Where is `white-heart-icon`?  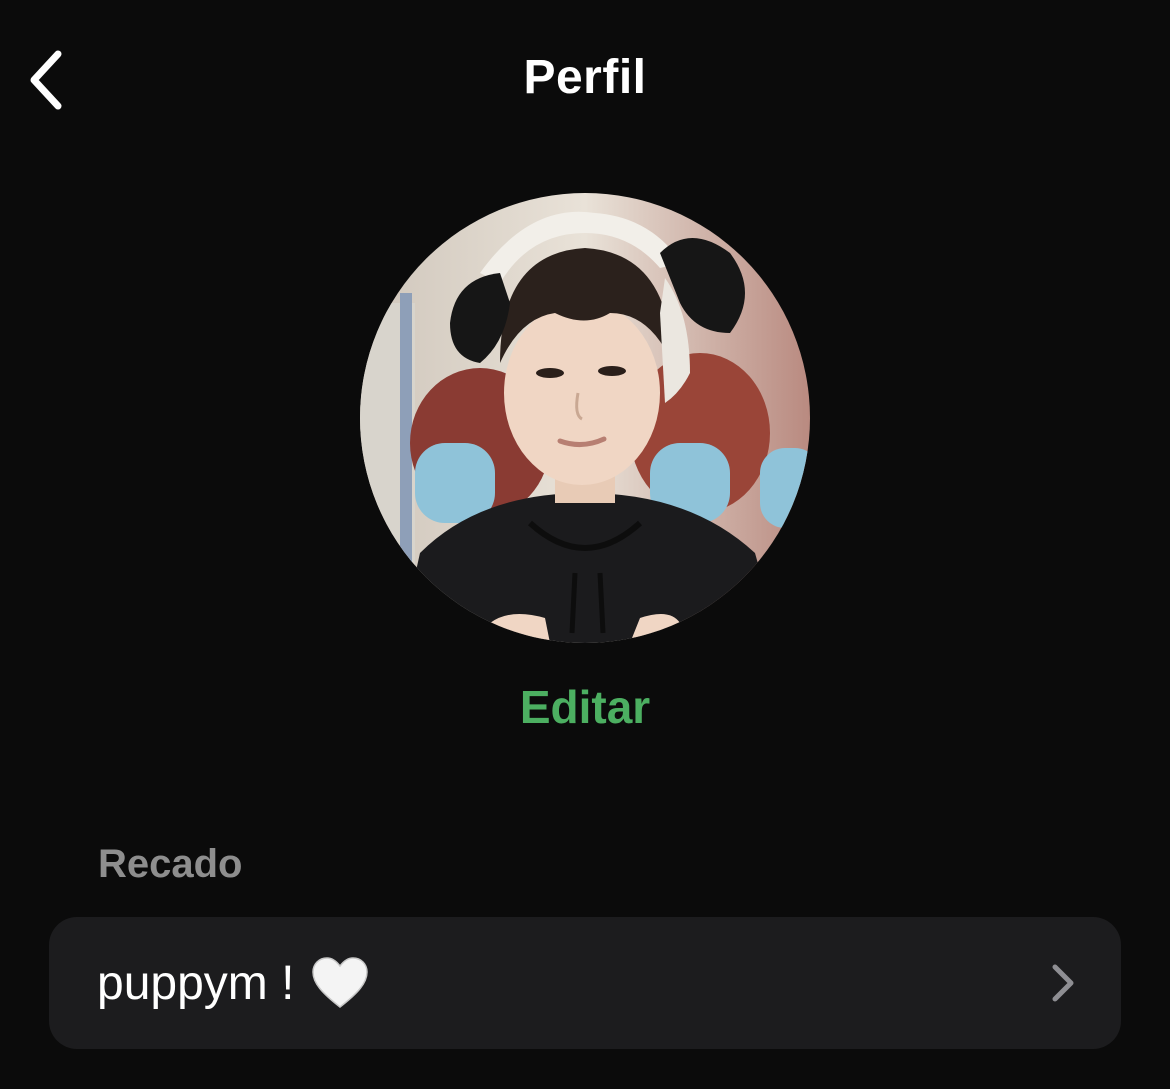 white-heart-icon is located at coordinates (340, 982).